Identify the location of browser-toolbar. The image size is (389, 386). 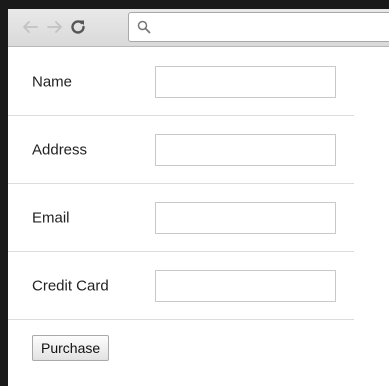
(198, 28).